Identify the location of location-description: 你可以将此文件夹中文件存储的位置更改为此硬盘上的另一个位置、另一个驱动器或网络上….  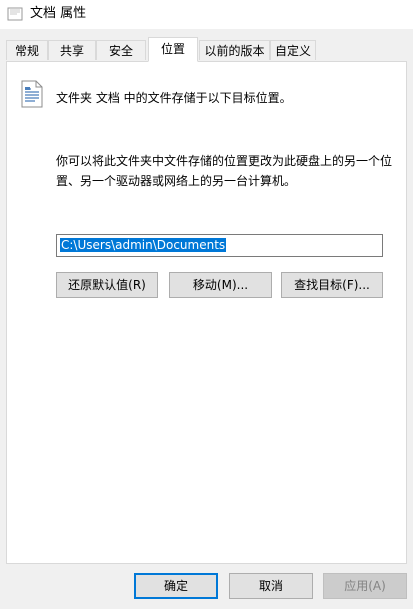
(224, 171).